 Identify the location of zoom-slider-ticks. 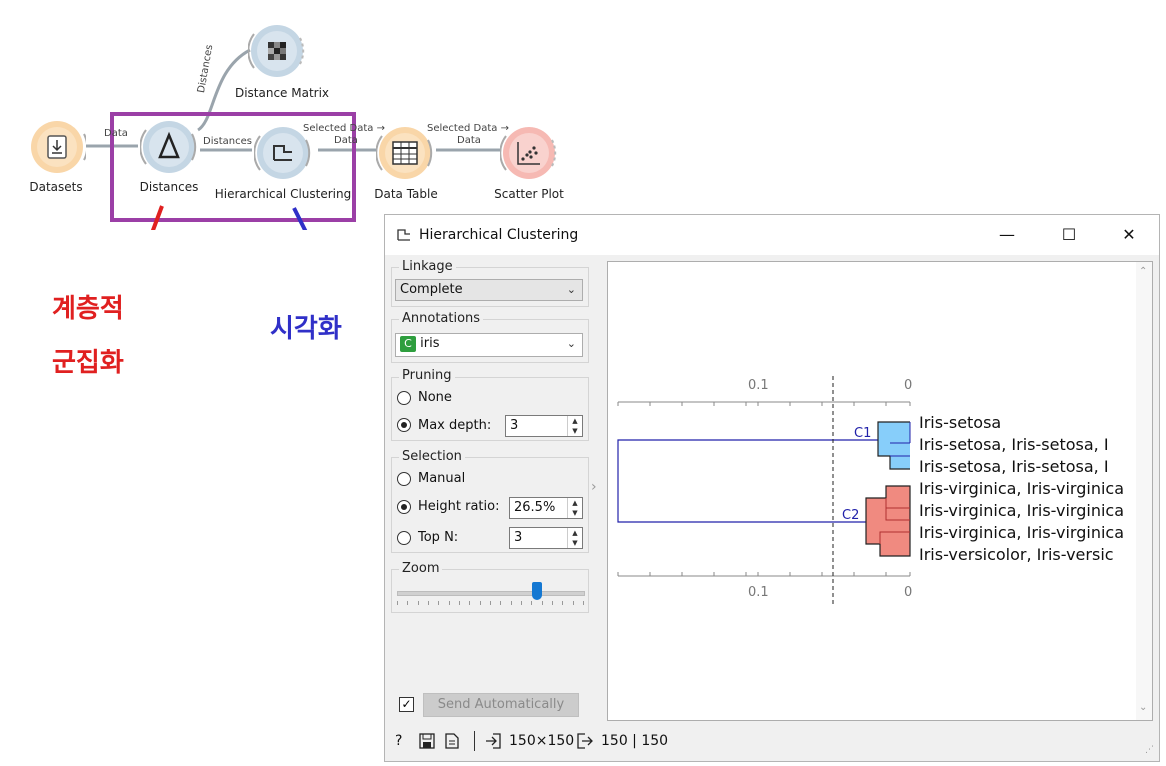
(490, 603).